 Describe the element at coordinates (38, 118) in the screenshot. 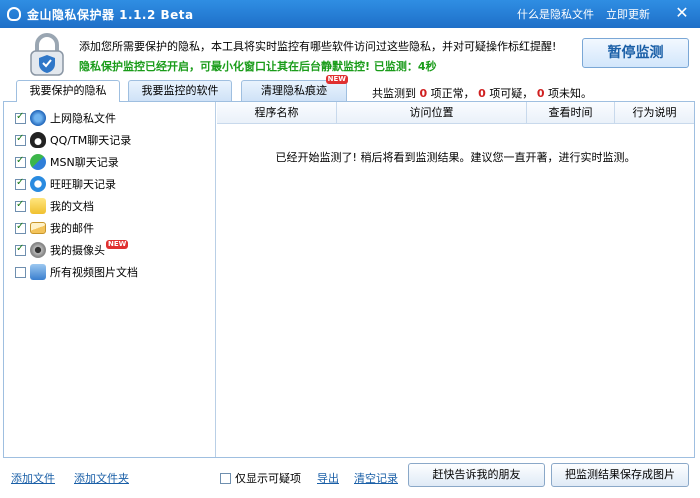

I see `ie-icon` at that location.